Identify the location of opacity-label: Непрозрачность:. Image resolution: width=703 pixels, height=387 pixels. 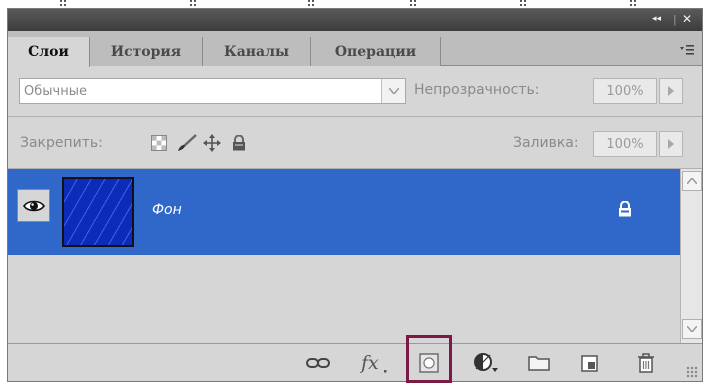
(477, 90).